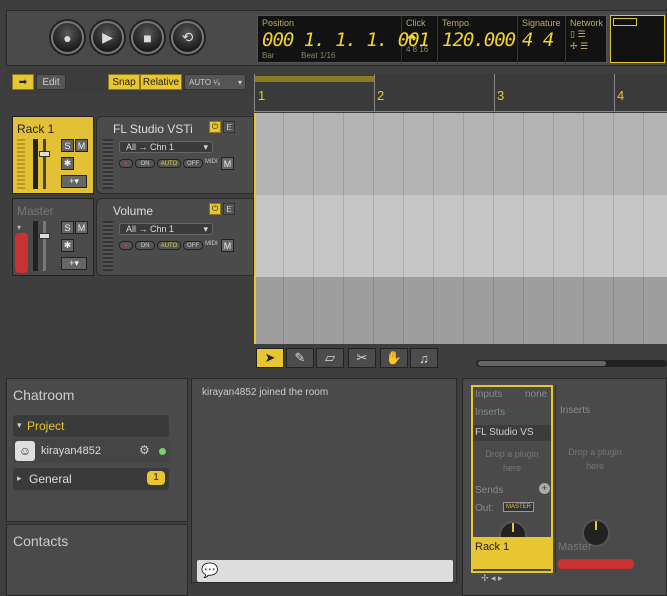 The image size is (667, 596). I want to click on channel-nav-icon: ✢ ◂ ▸, so click(492, 578).